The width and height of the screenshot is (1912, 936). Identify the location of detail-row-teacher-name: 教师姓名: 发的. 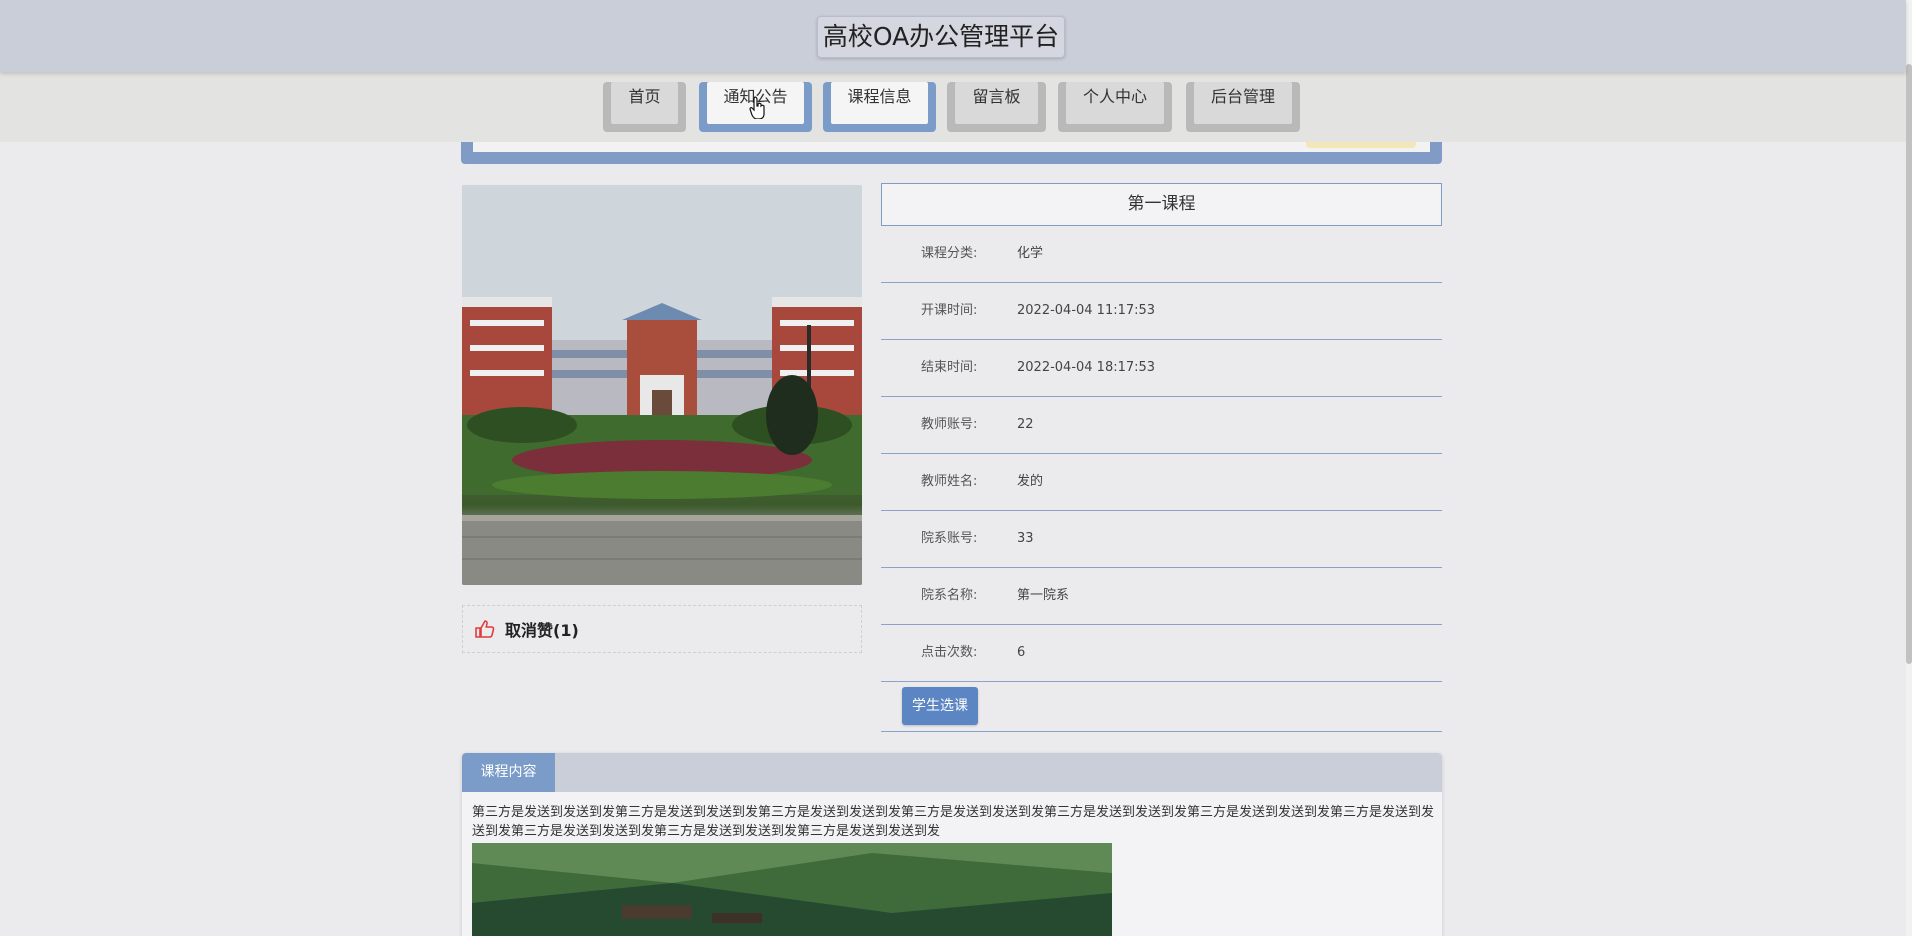
(1161, 482).